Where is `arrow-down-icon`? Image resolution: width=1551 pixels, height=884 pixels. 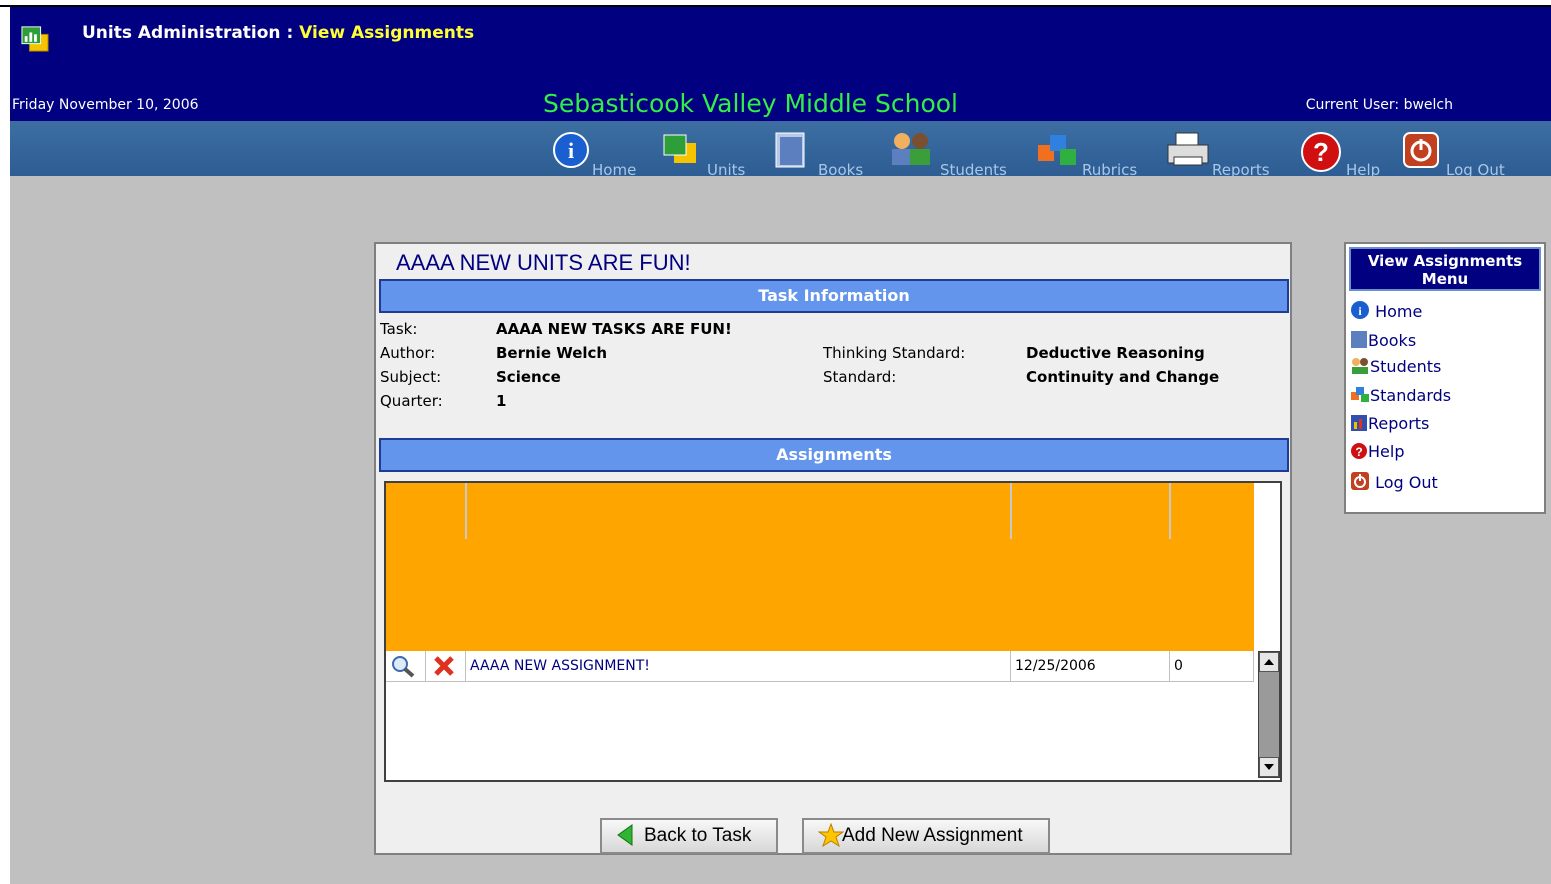 arrow-down-icon is located at coordinates (1269, 767).